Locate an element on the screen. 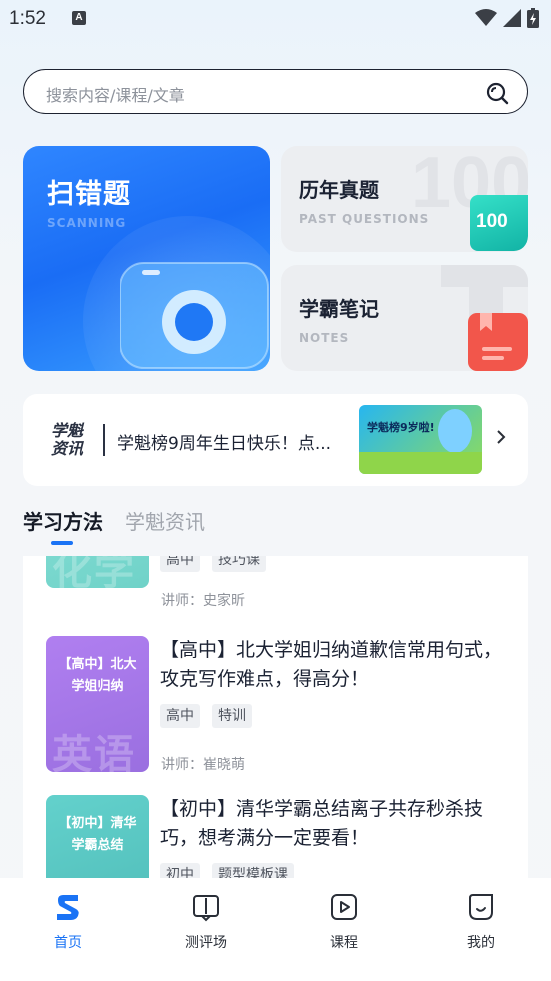  past-subtitle: PAST QUESTIONS is located at coordinates (364, 219).